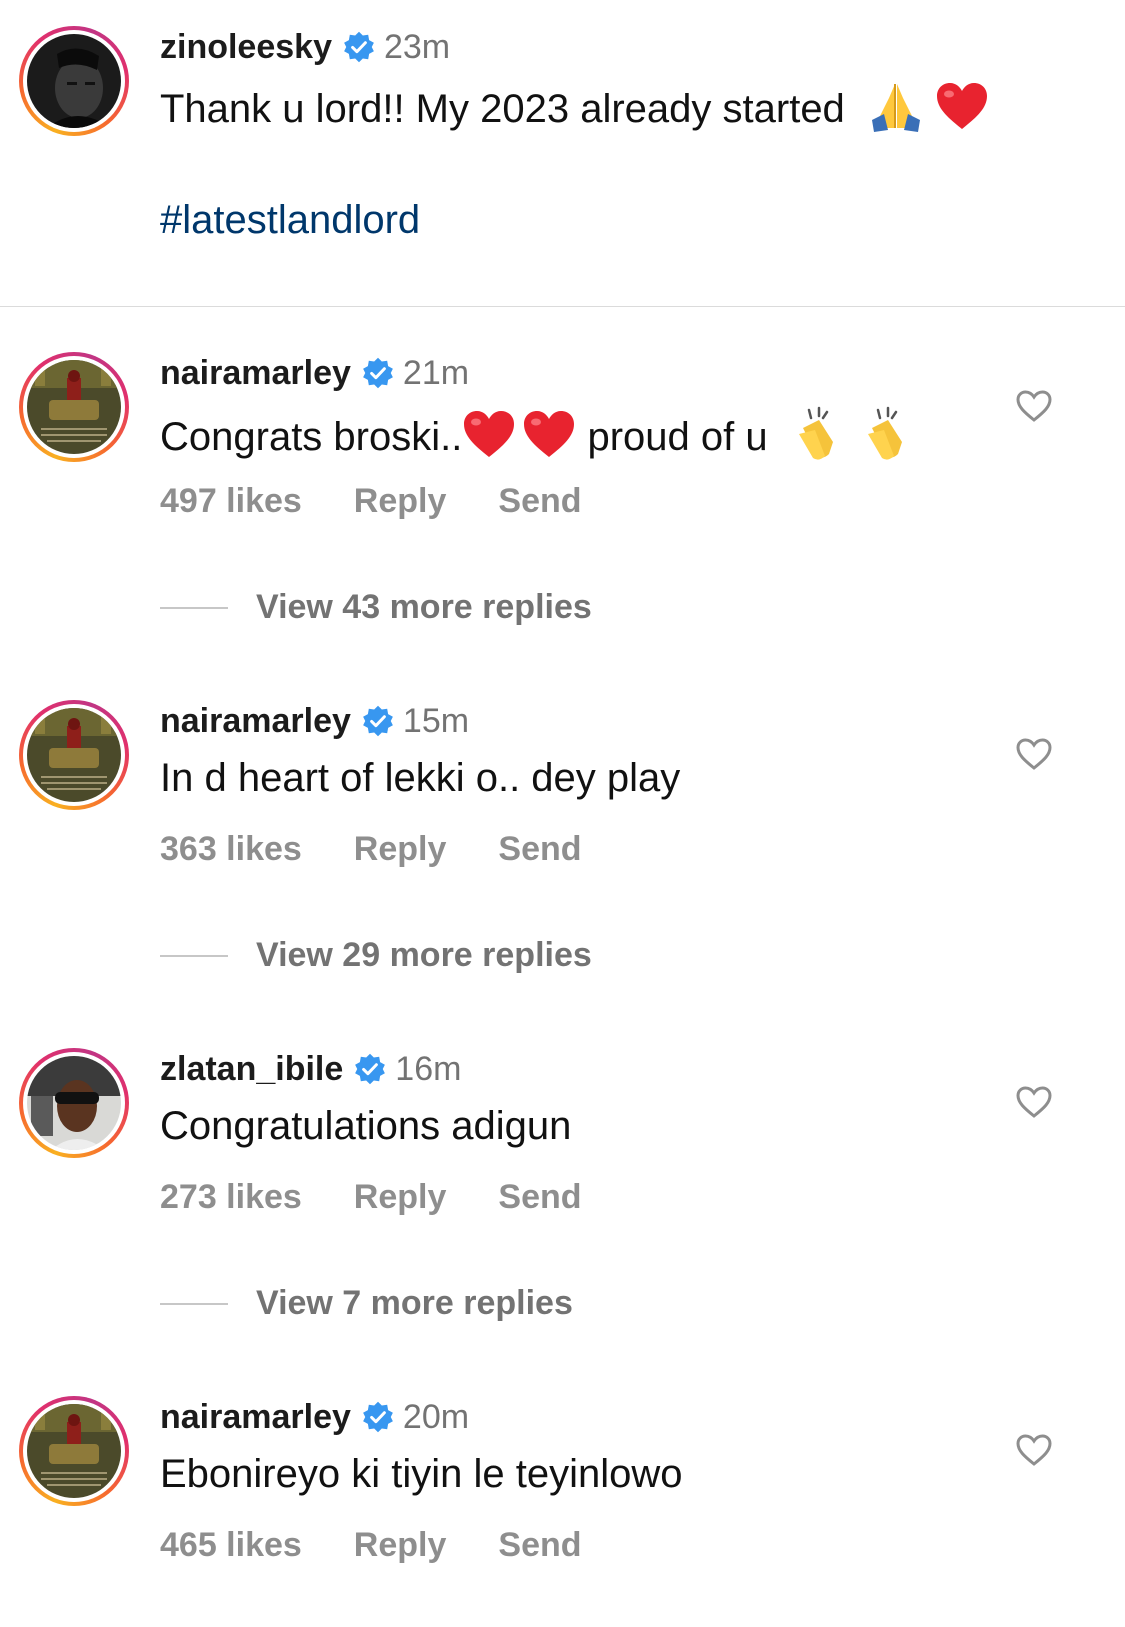  I want to click on comment-text: Congrats broski.. proud of u, so click(537, 439).